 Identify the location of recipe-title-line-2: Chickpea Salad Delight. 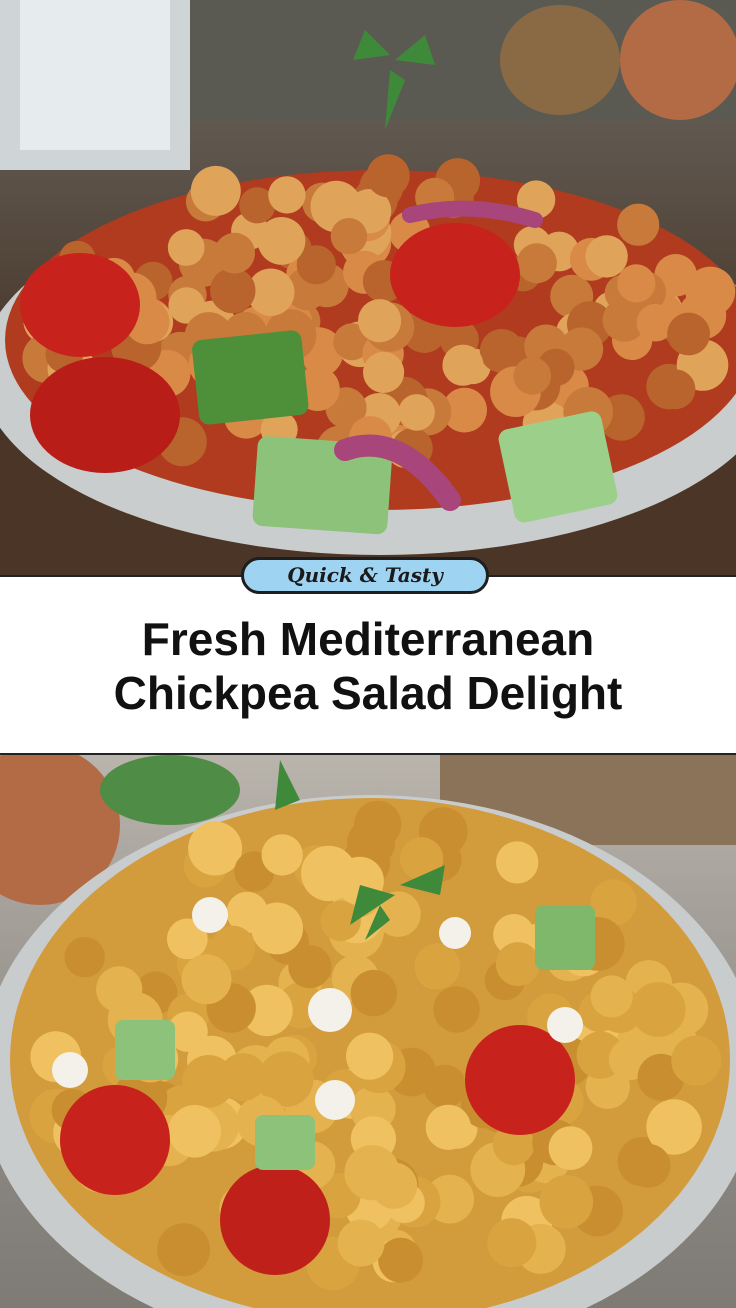
(368, 693).